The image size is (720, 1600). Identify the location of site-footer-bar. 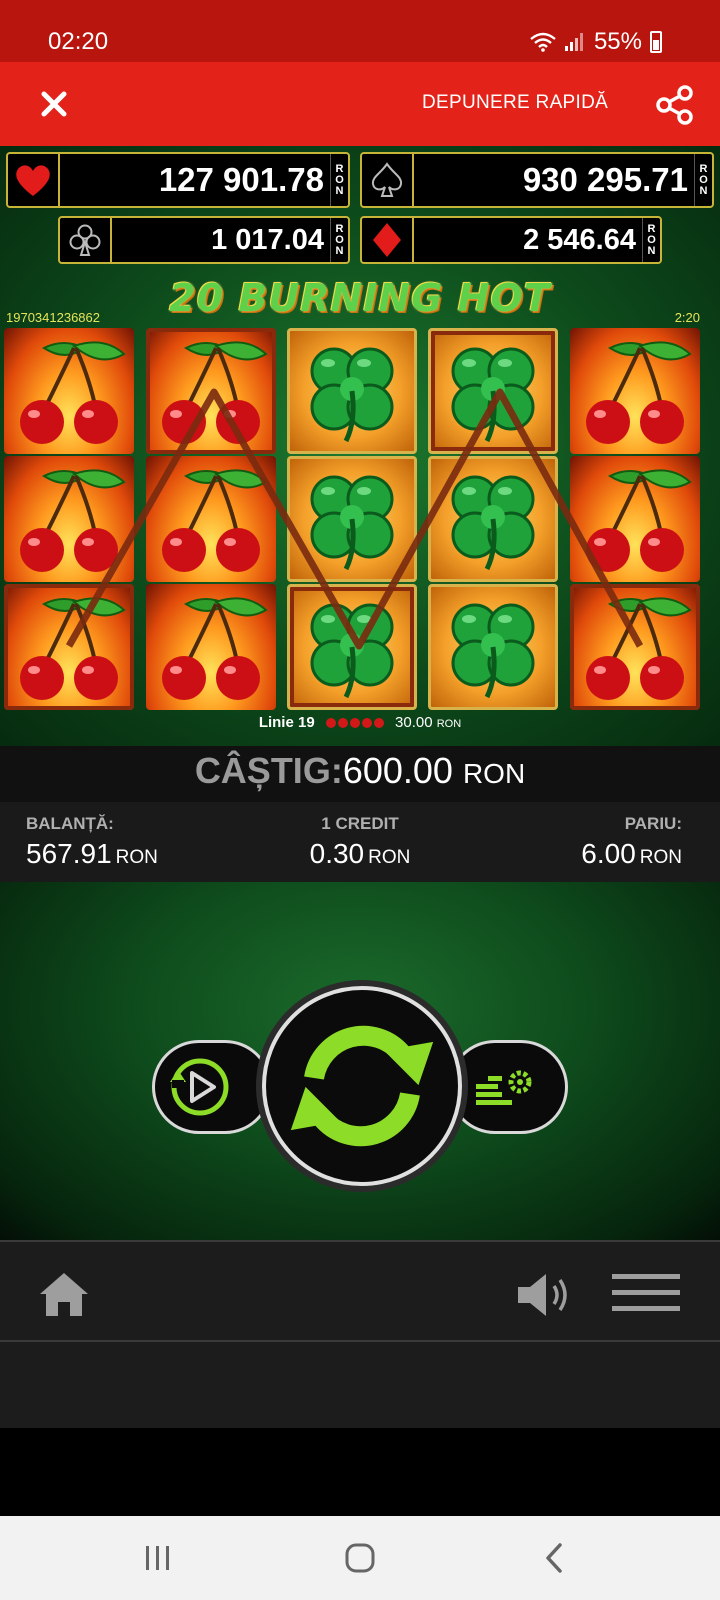
(360, 1385).